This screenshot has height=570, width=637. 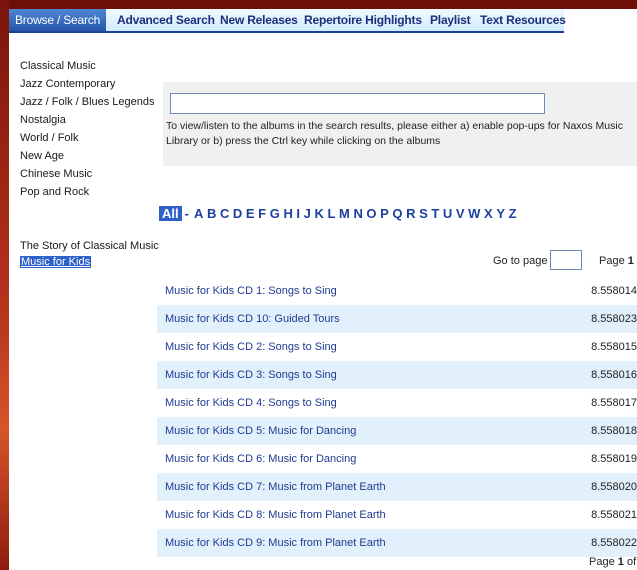 I want to click on catalog-number: 8.558016, so click(x=614, y=375).